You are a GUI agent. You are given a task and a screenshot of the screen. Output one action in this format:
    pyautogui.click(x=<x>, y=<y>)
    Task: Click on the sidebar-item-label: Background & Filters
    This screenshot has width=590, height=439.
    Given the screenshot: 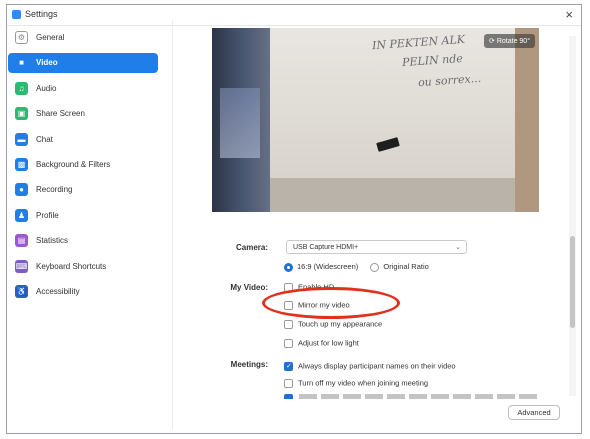 What is the action you would take?
    pyautogui.click(x=73, y=164)
    